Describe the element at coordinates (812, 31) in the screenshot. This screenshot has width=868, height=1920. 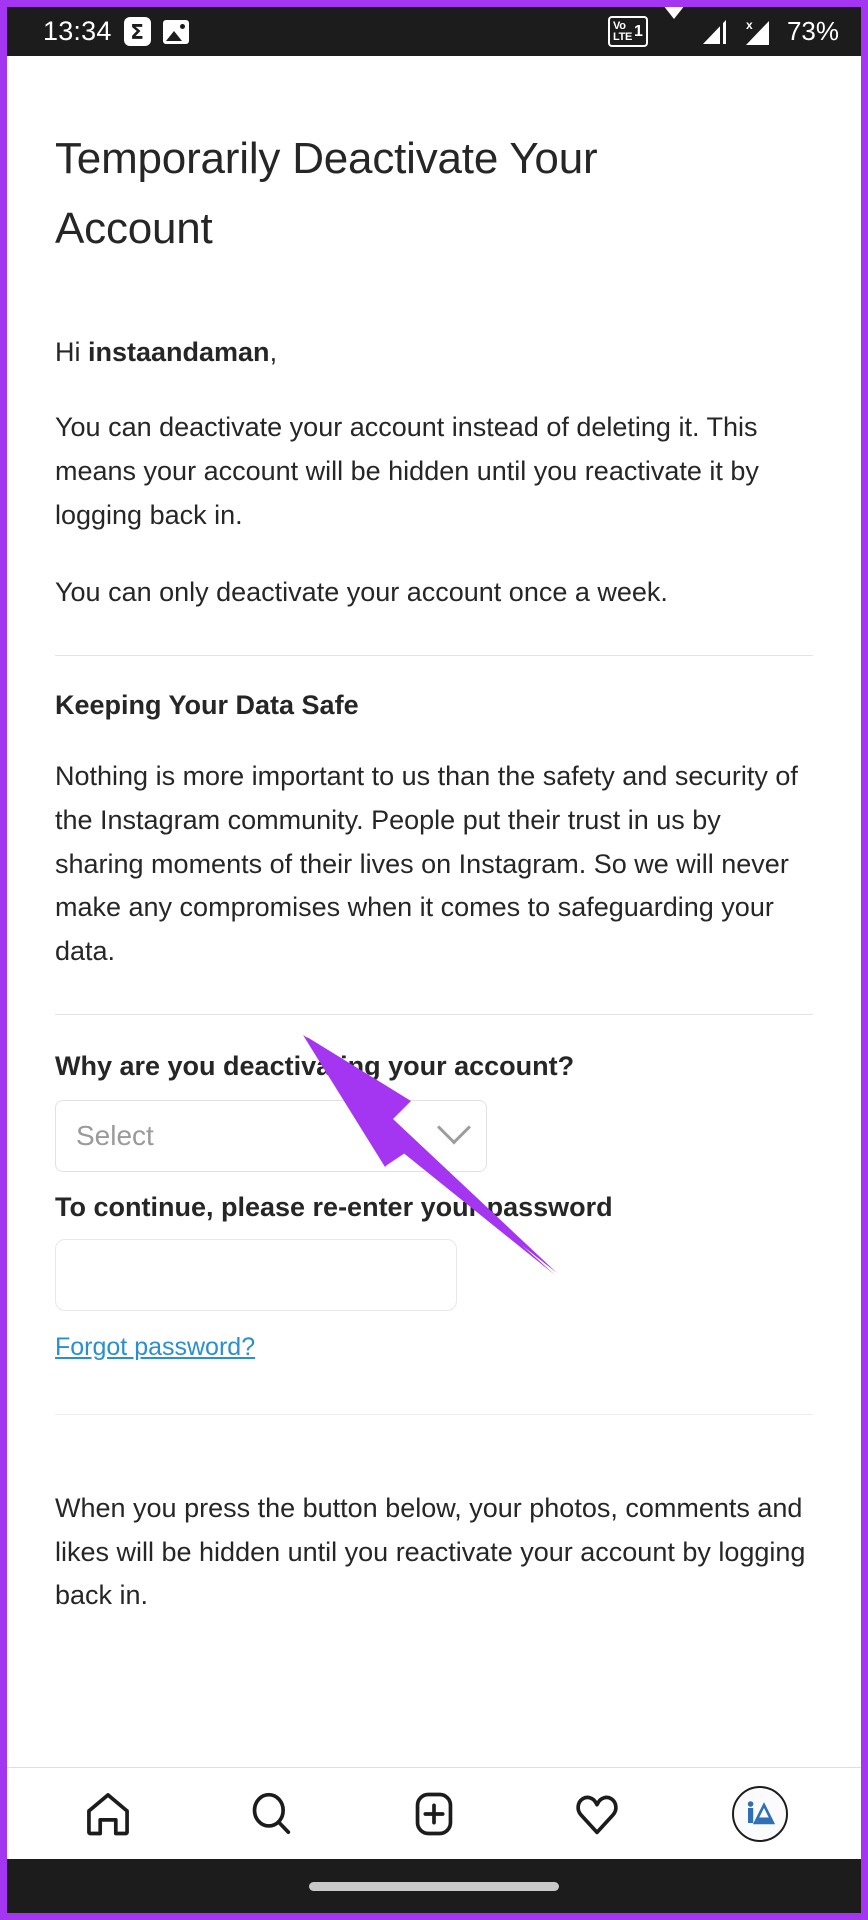
I see `battery-percentage: 73%` at that location.